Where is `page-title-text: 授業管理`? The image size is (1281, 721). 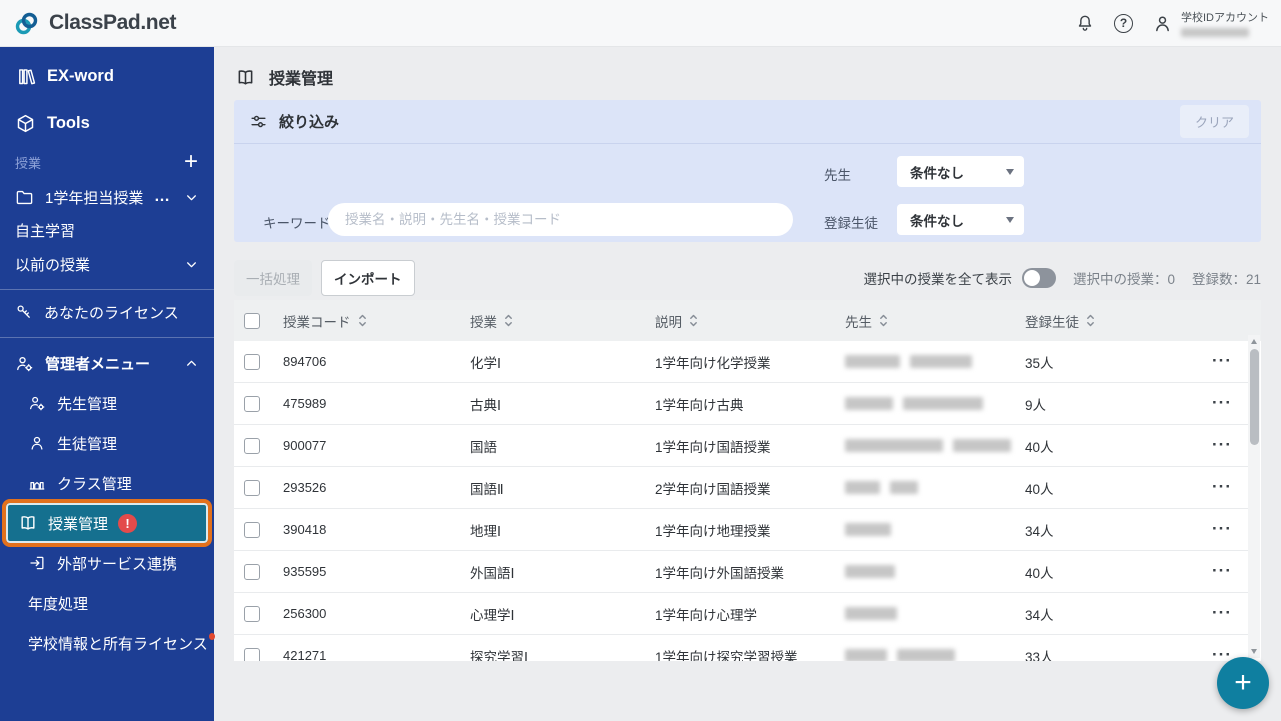
page-title-text: 授業管理 is located at coordinates (301, 79).